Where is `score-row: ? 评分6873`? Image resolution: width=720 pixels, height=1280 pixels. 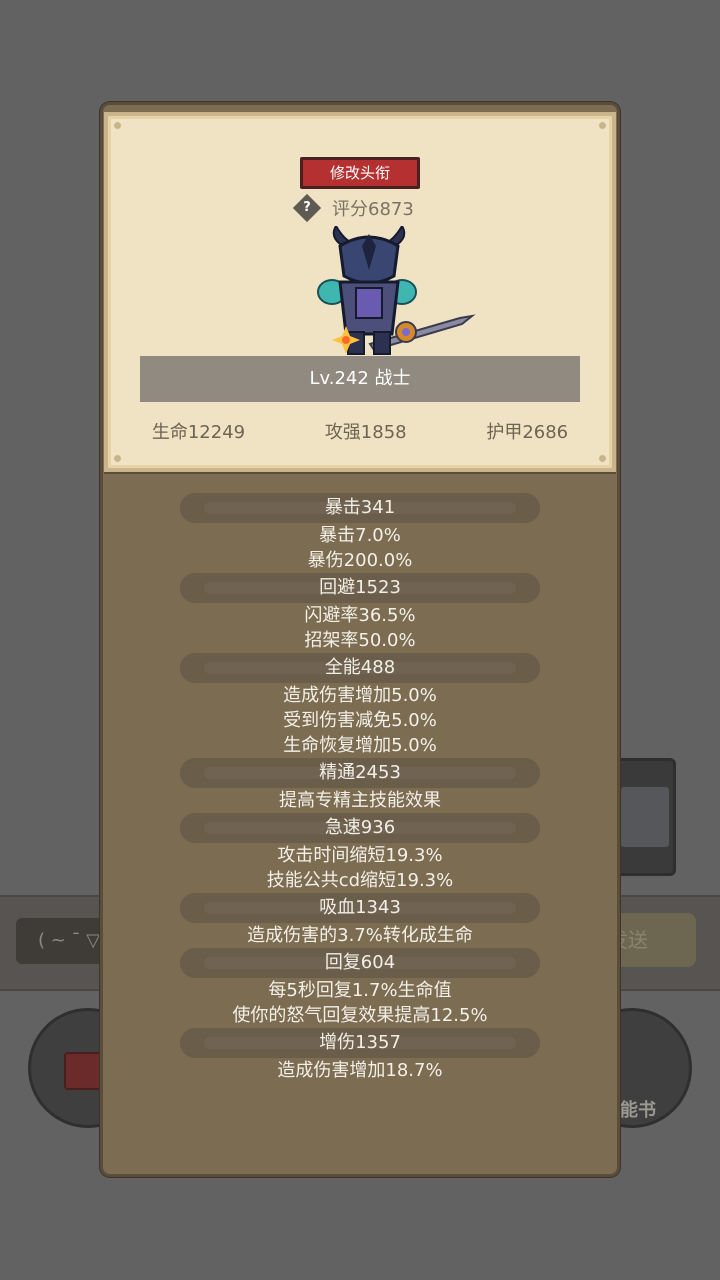
score-row: ? 评分6873 is located at coordinates (355, 208).